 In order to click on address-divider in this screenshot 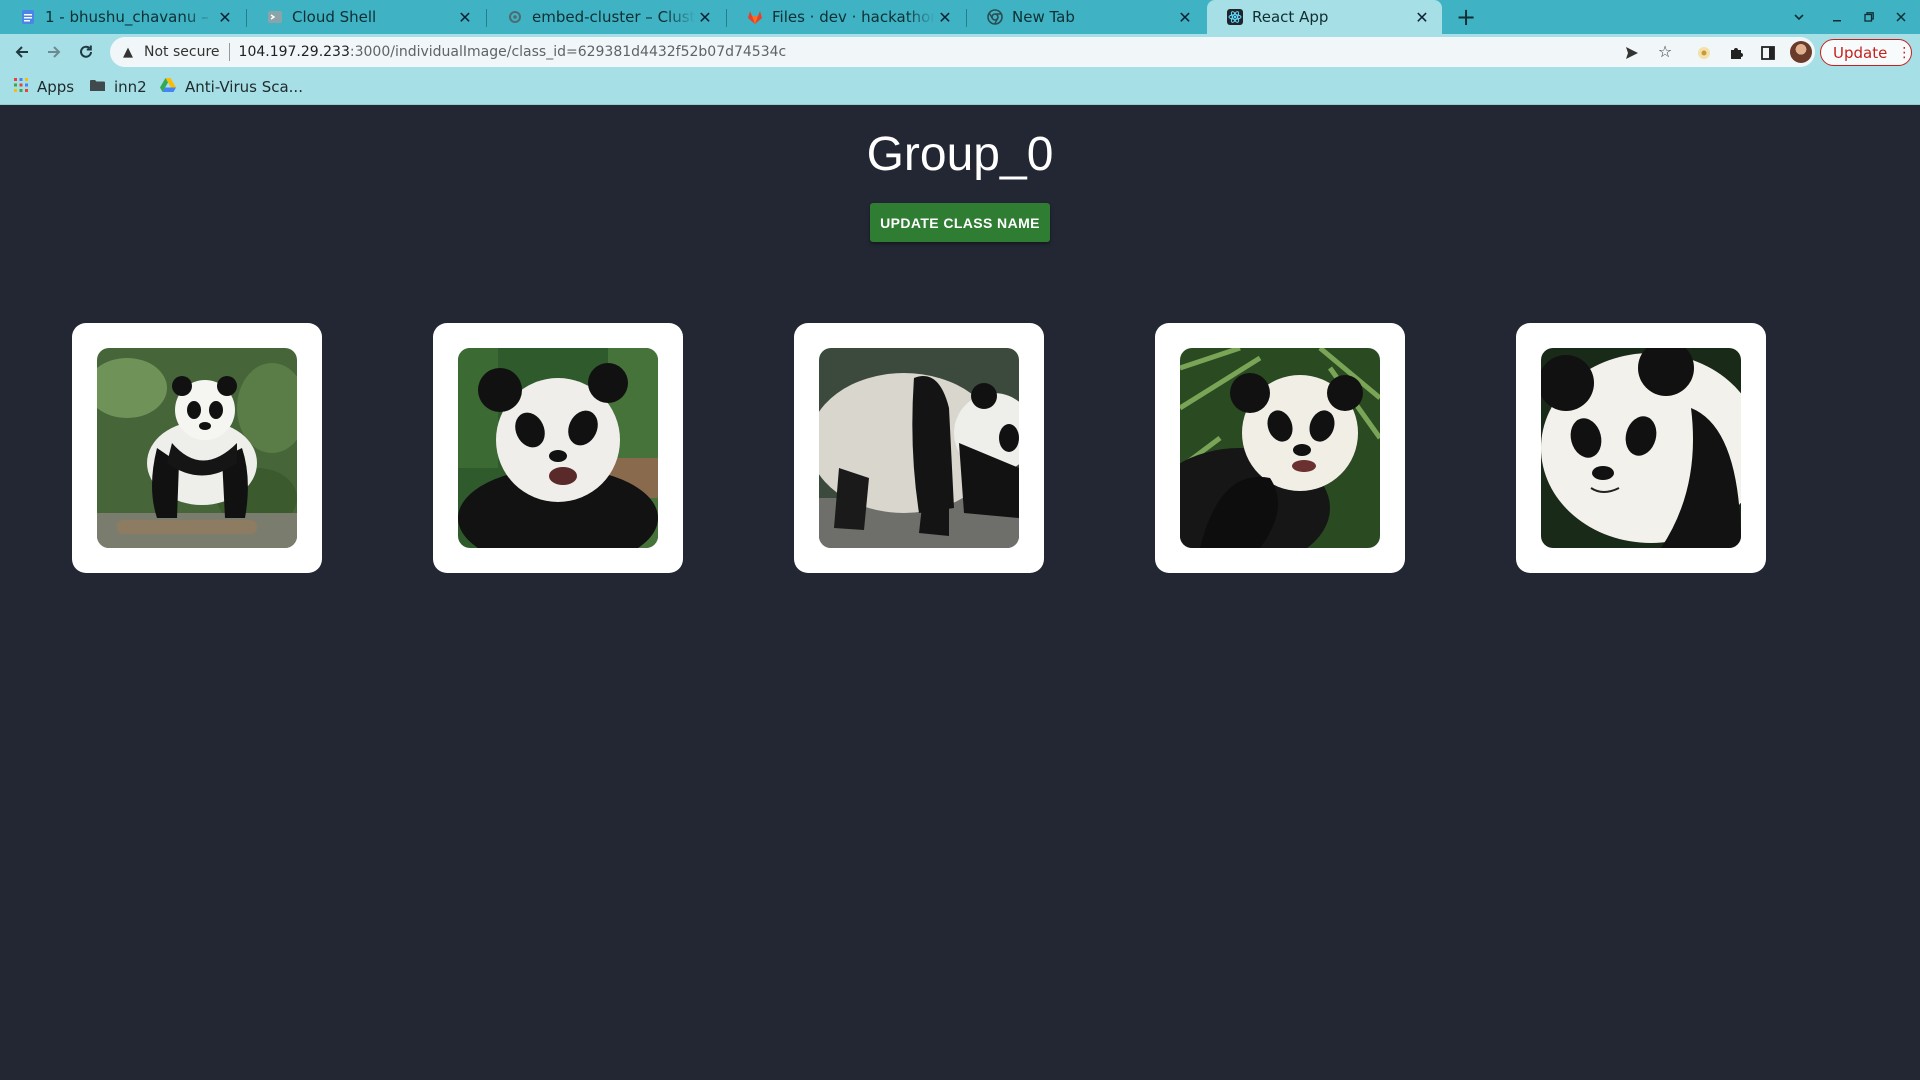, I will do `click(229, 52)`.